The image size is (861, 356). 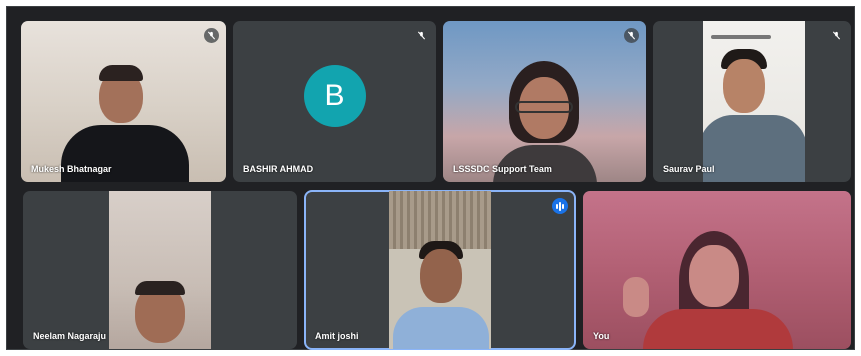 I want to click on participant-tile-bashir-ahmad: B BASHIR AHMAD, so click(x=334, y=101).